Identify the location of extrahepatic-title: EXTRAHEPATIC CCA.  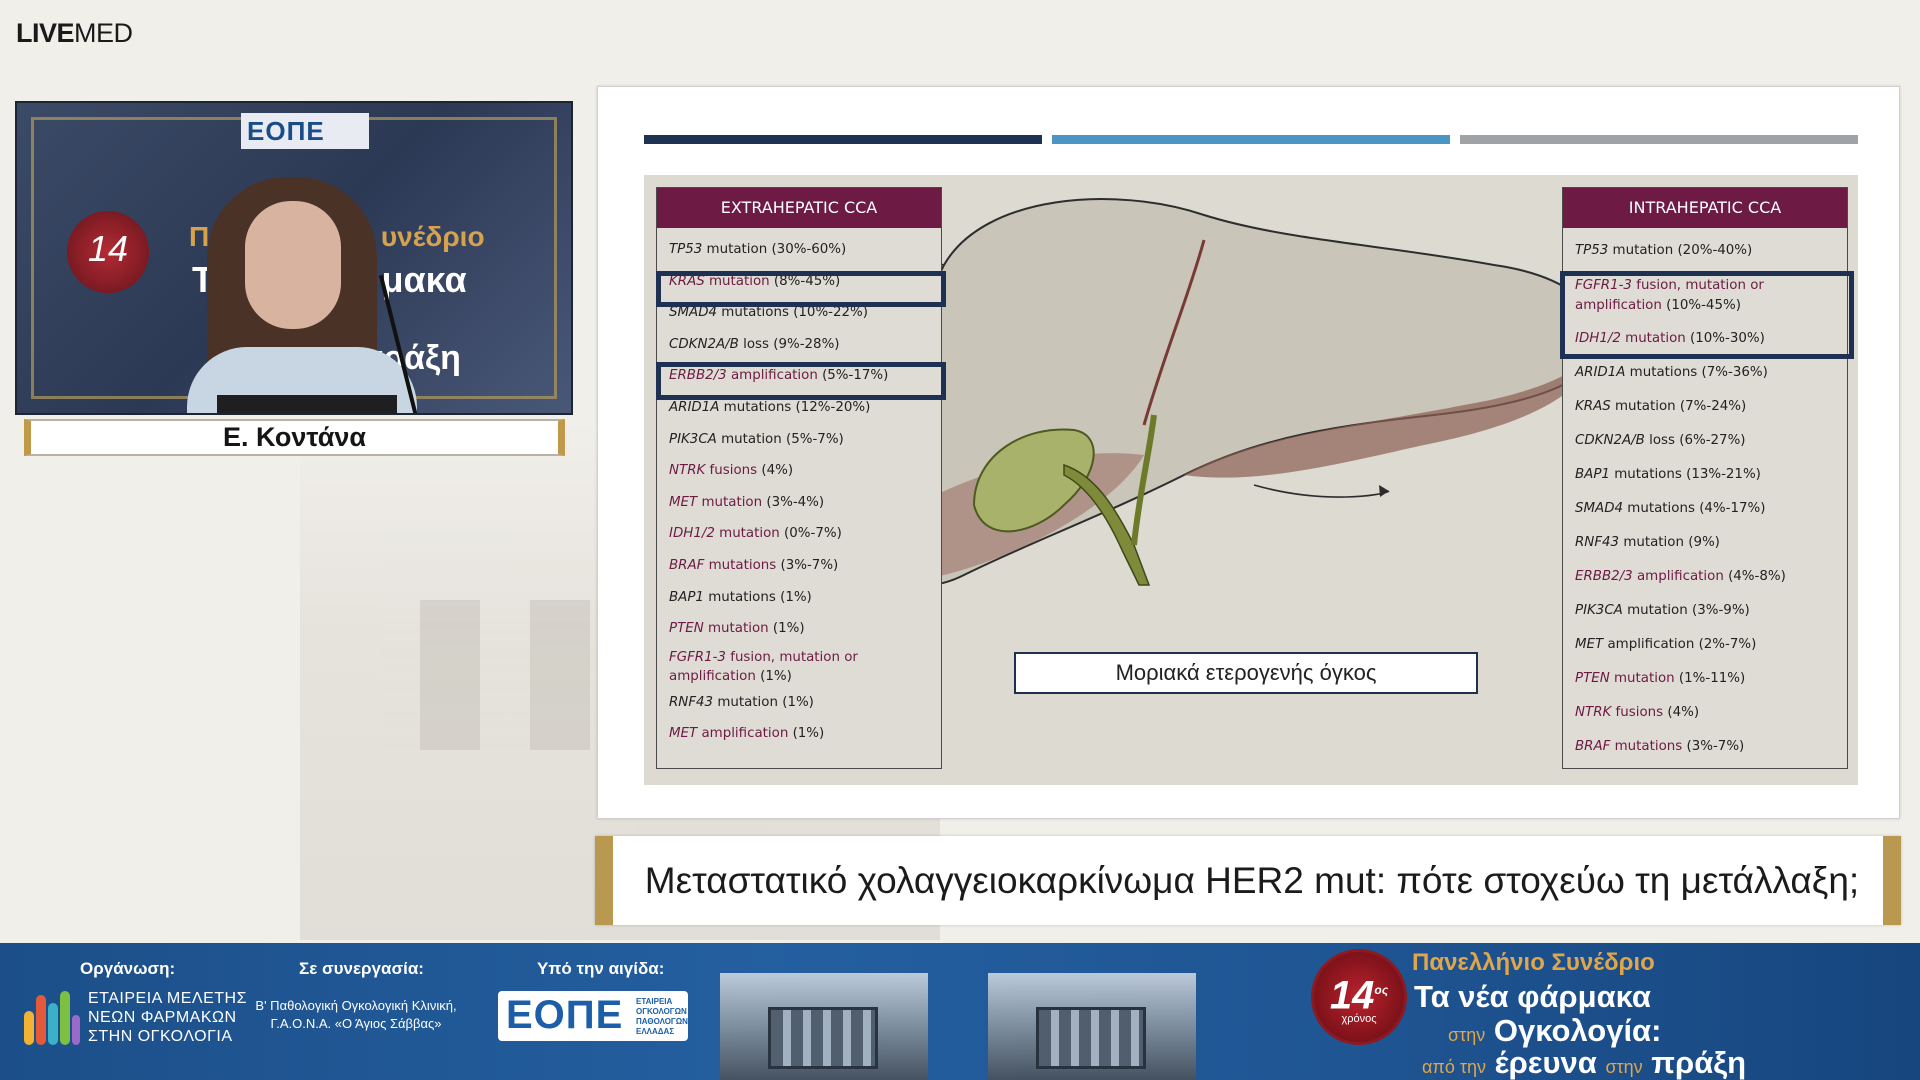
(799, 208).